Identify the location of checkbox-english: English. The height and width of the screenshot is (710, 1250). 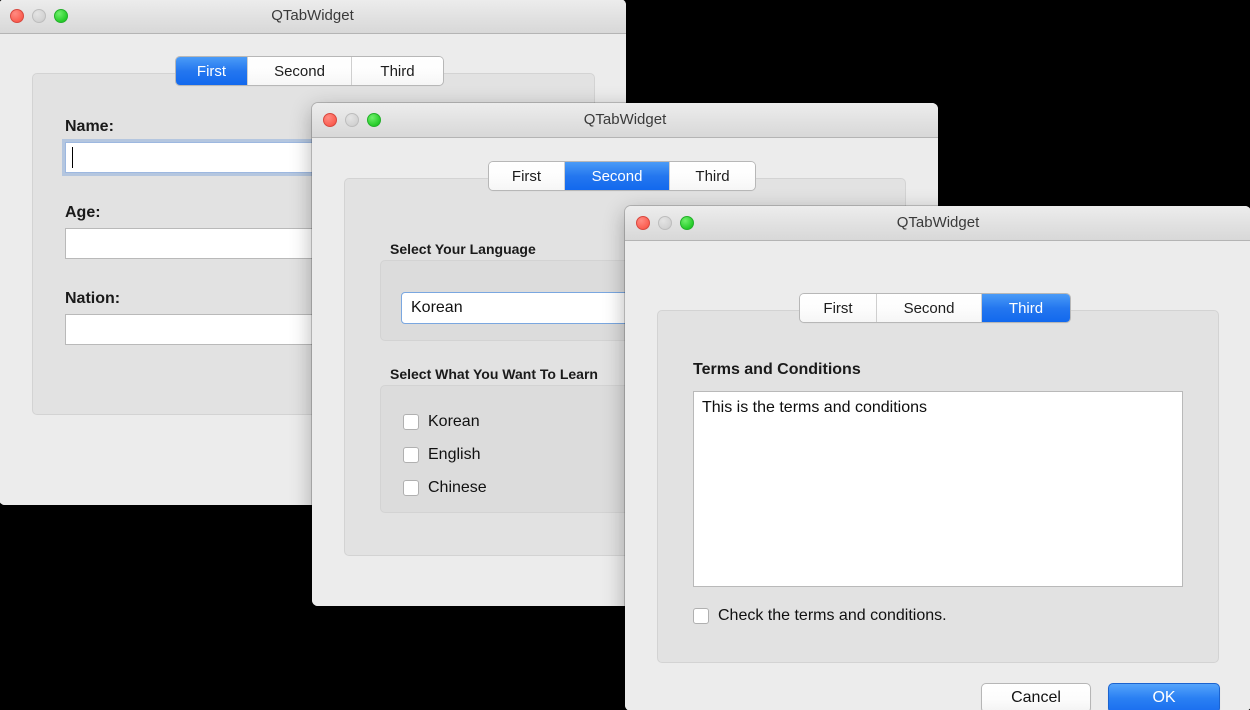
(441, 455).